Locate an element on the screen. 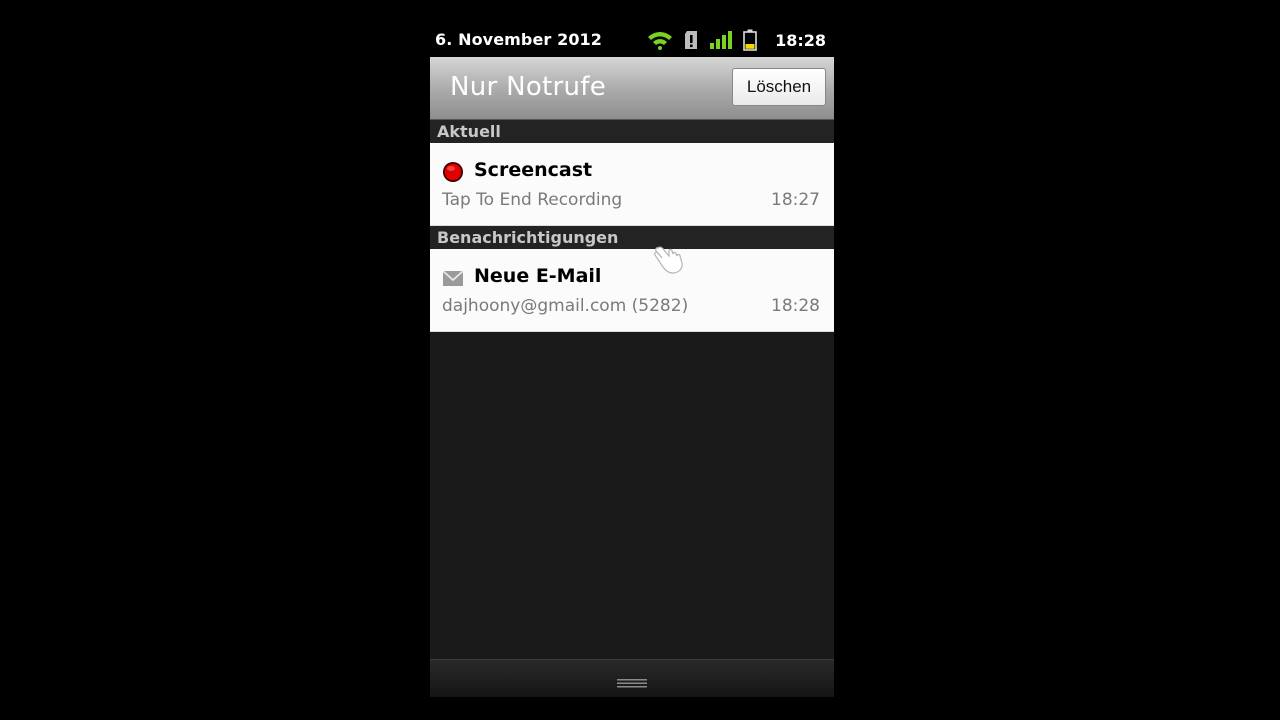 The image size is (1280, 720). notification-time: 18:28 is located at coordinates (795, 306).